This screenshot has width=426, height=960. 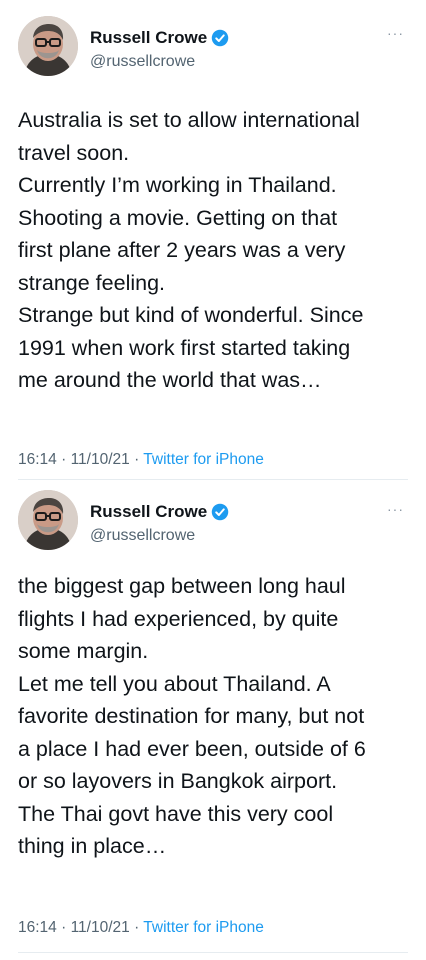 I want to click on tweet-text-line: first plane after 2 years was a very, so click(x=182, y=250).